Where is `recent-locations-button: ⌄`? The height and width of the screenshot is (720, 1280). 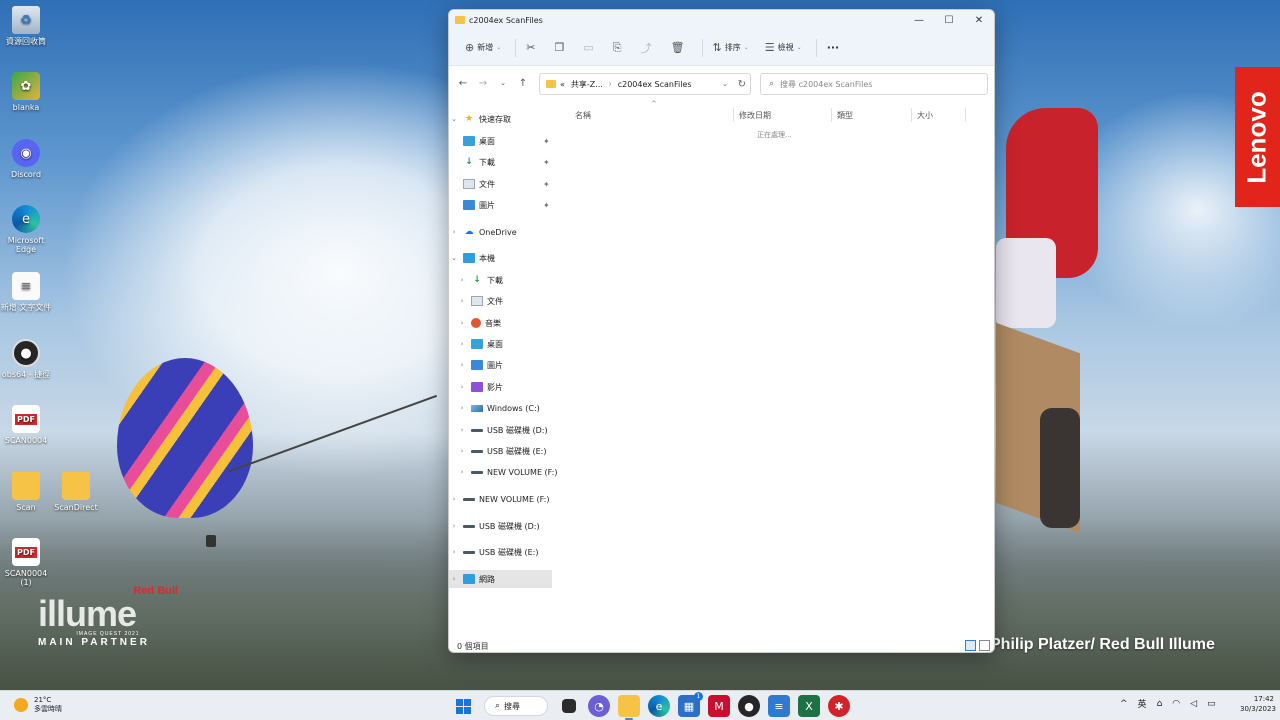
recent-locations-button: ⌄ is located at coordinates (503, 83).